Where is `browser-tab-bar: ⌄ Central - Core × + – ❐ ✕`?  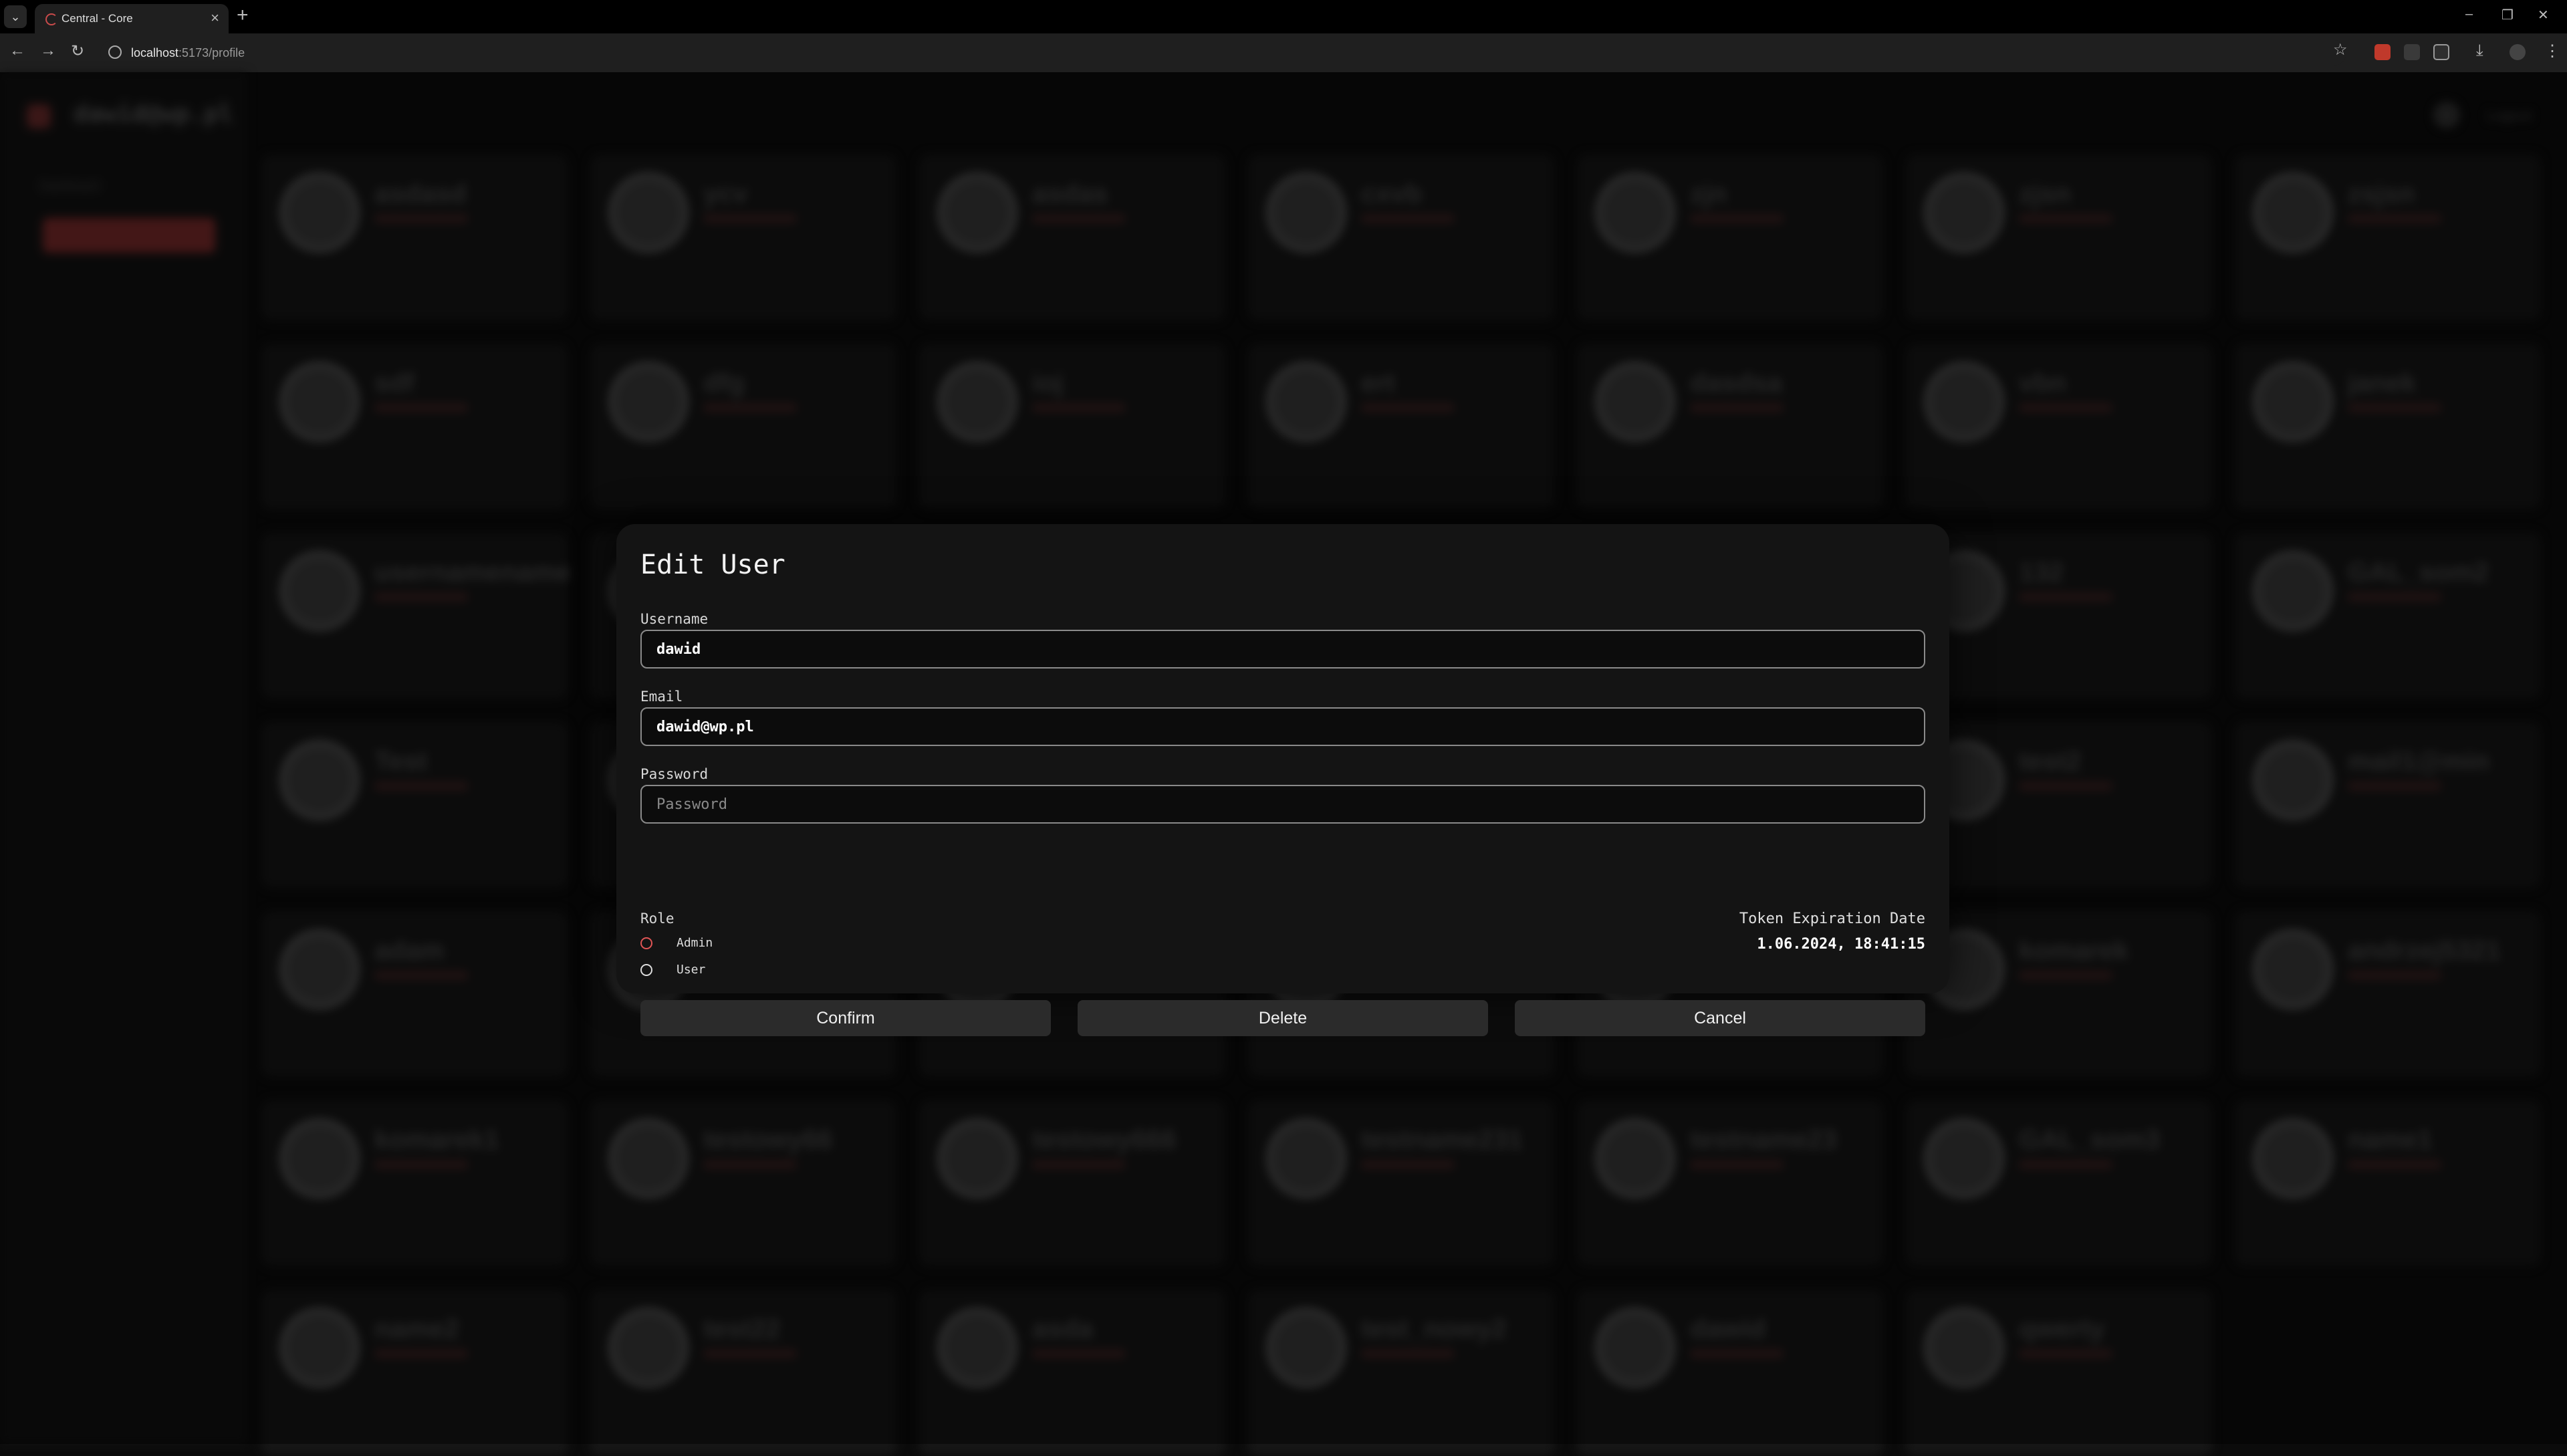
browser-tab-bar: ⌄ Central - Core × + – ❐ ✕ is located at coordinates (1283, 16).